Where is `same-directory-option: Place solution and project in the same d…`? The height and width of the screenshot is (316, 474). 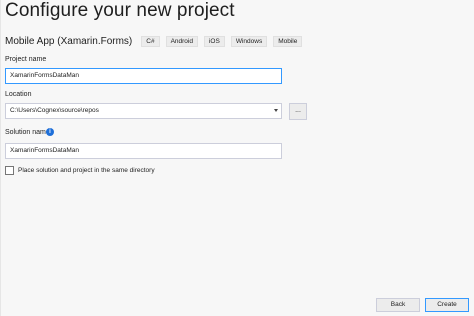
same-directory-option: Place solution and project in the same d… is located at coordinates (80, 170).